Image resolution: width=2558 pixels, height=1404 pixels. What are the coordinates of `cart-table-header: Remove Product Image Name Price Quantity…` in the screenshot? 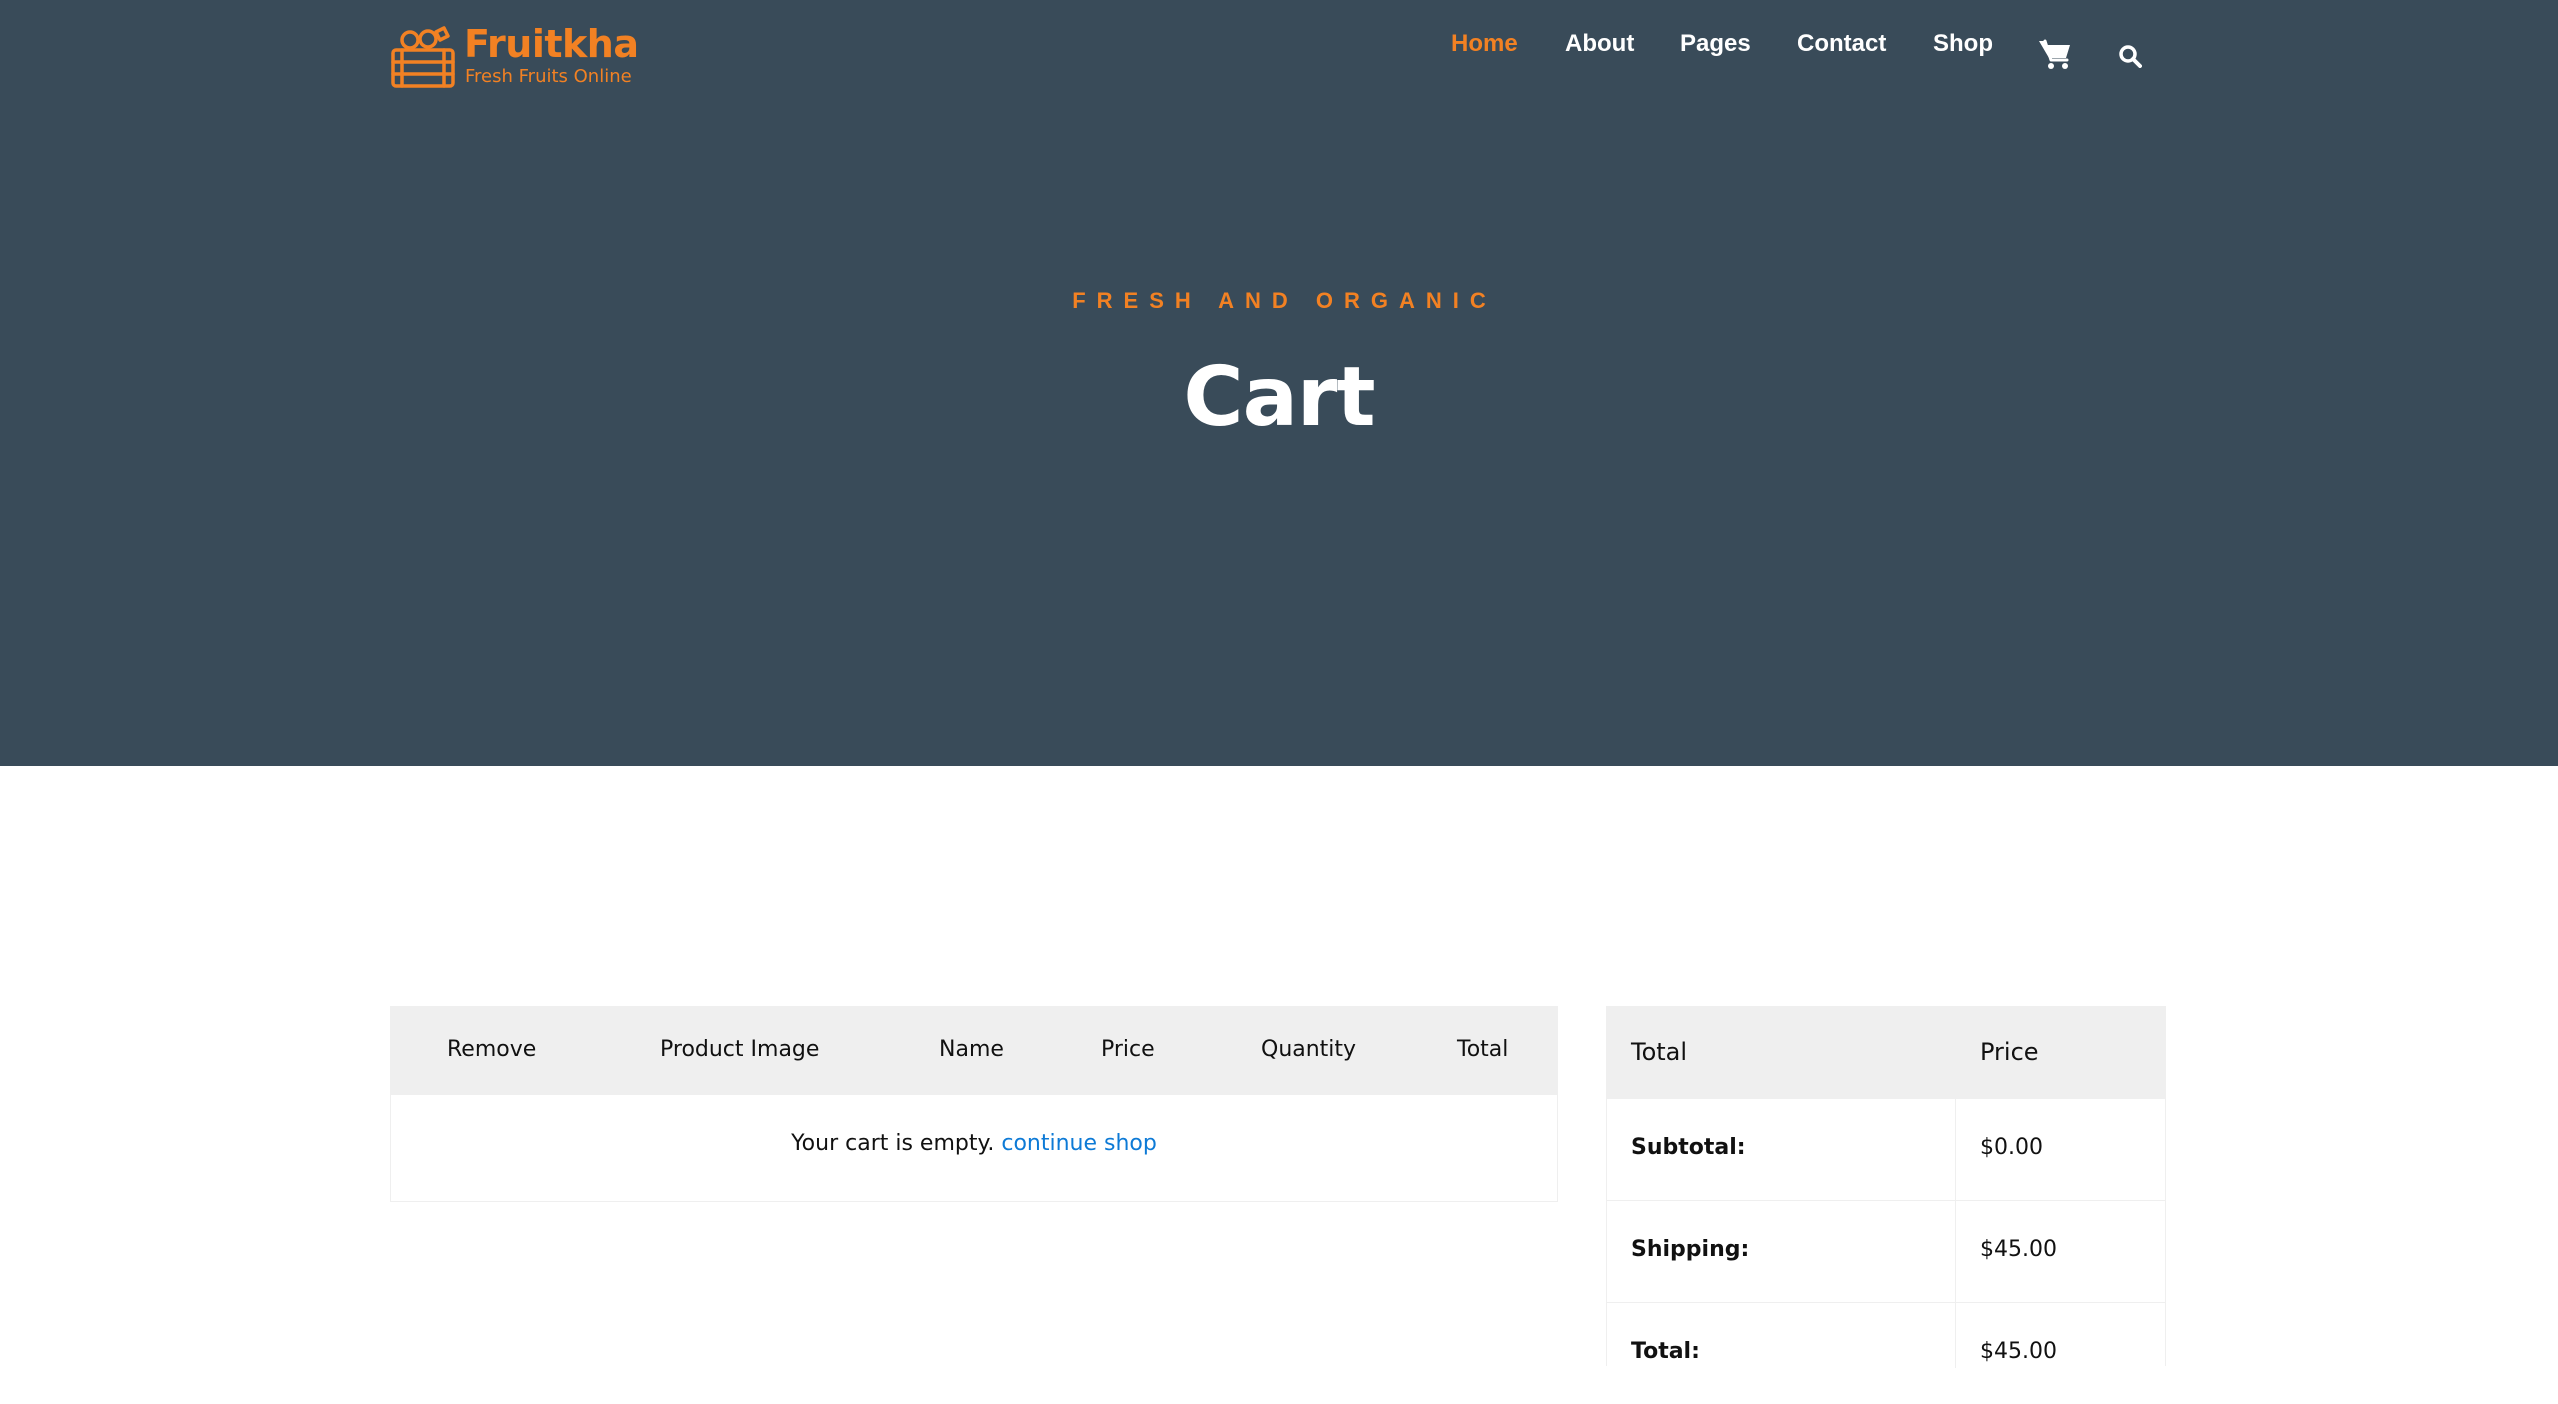 It's located at (974, 1051).